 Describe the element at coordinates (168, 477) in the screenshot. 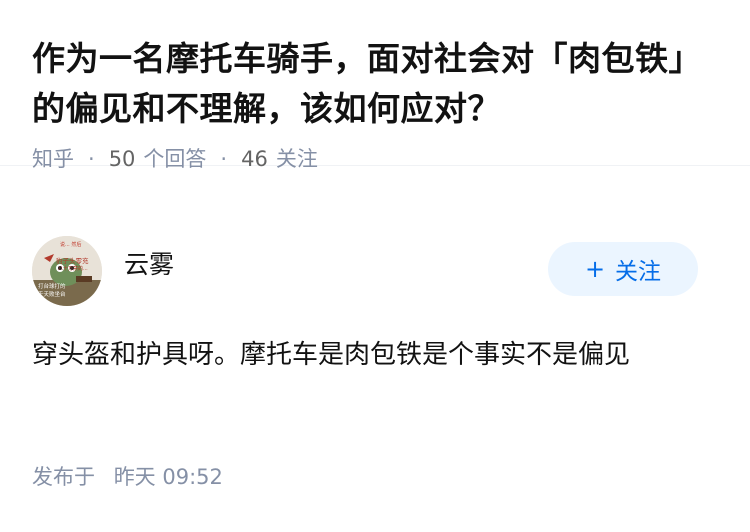

I see `time-value: 昨天 09:52` at that location.